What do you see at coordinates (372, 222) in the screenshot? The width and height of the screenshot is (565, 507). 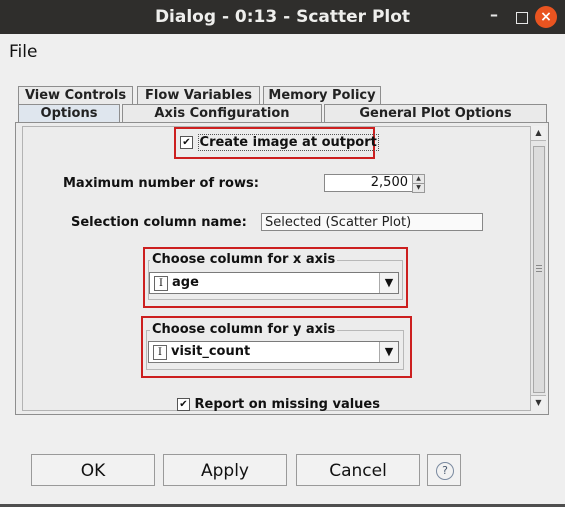 I see `selection-column-input: Selected (Scatter Plot)` at bounding box center [372, 222].